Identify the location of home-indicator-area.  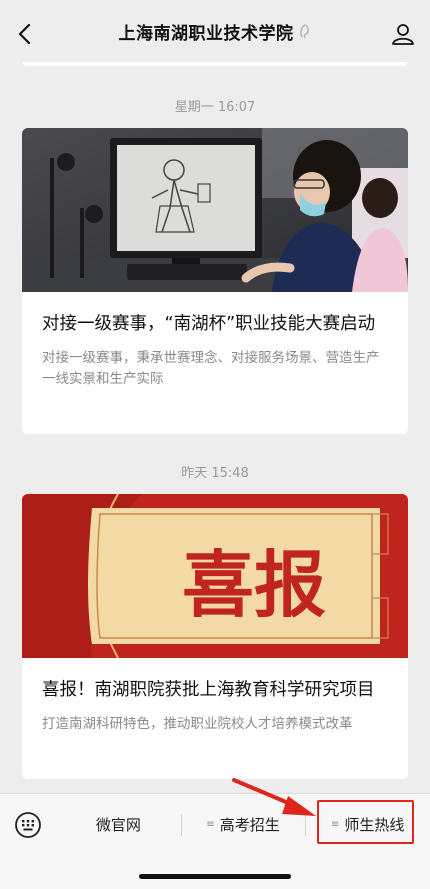
(215, 872).